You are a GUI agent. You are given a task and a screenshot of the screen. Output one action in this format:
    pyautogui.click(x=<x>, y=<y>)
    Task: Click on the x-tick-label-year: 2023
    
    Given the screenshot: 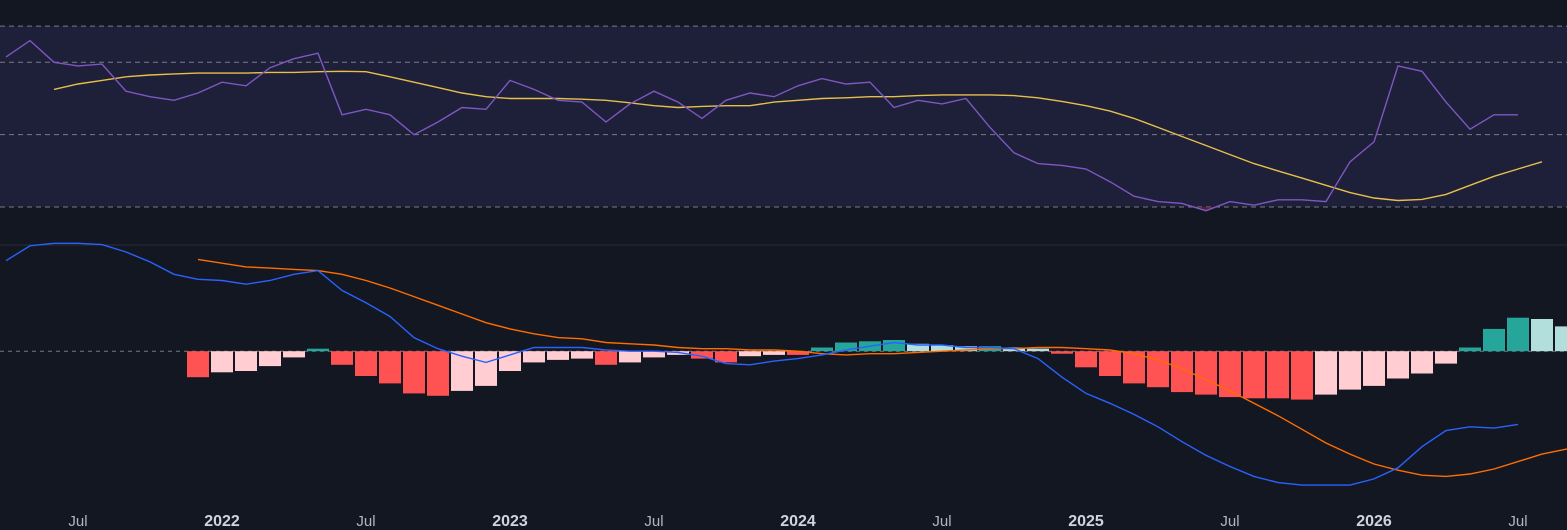 What is the action you would take?
    pyautogui.click(x=510, y=521)
    